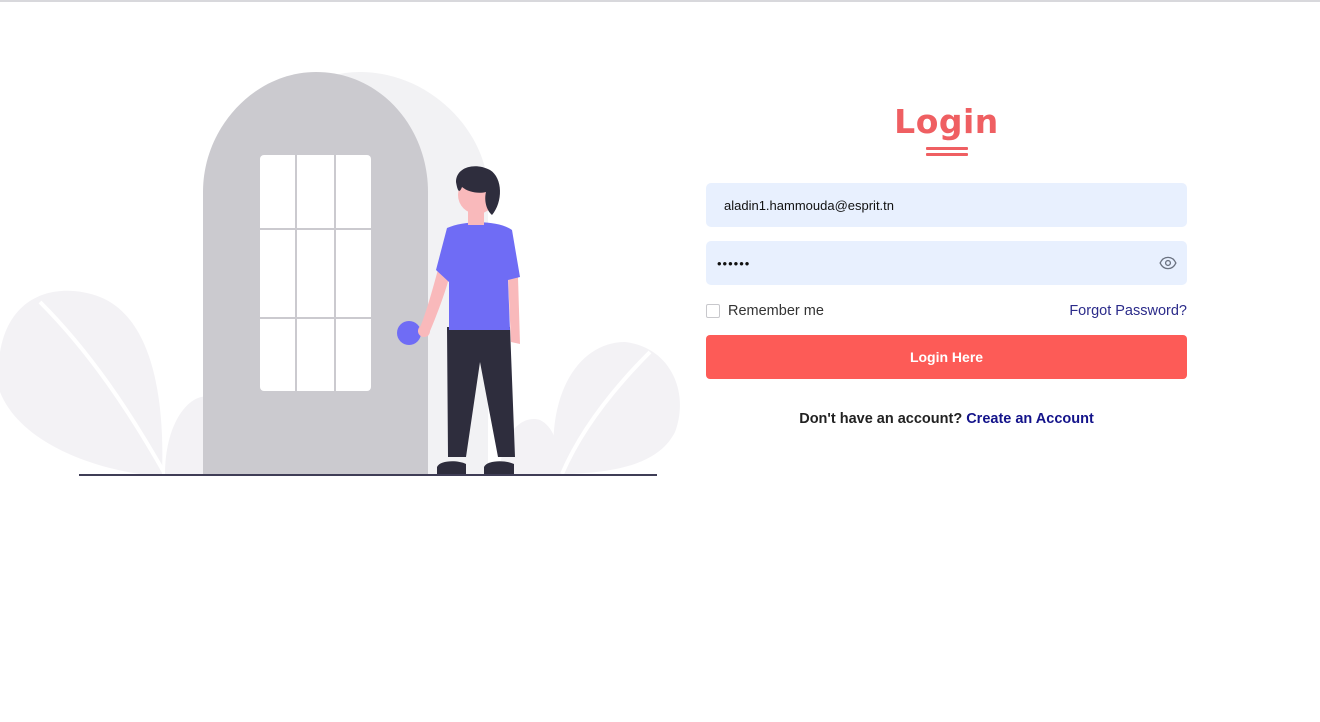 This screenshot has height=722, width=1320. What do you see at coordinates (881, 419) in the screenshot?
I see `no-account-text: Don't have an account?` at bounding box center [881, 419].